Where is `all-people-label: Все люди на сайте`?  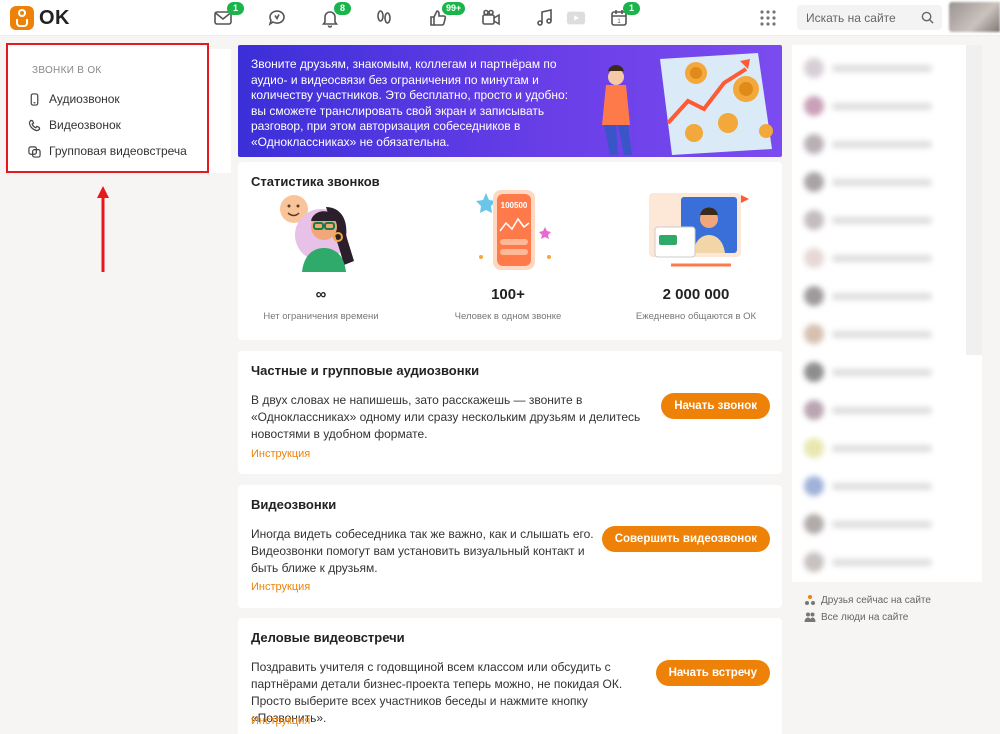 all-people-label: Все люди на сайте is located at coordinates (865, 617).